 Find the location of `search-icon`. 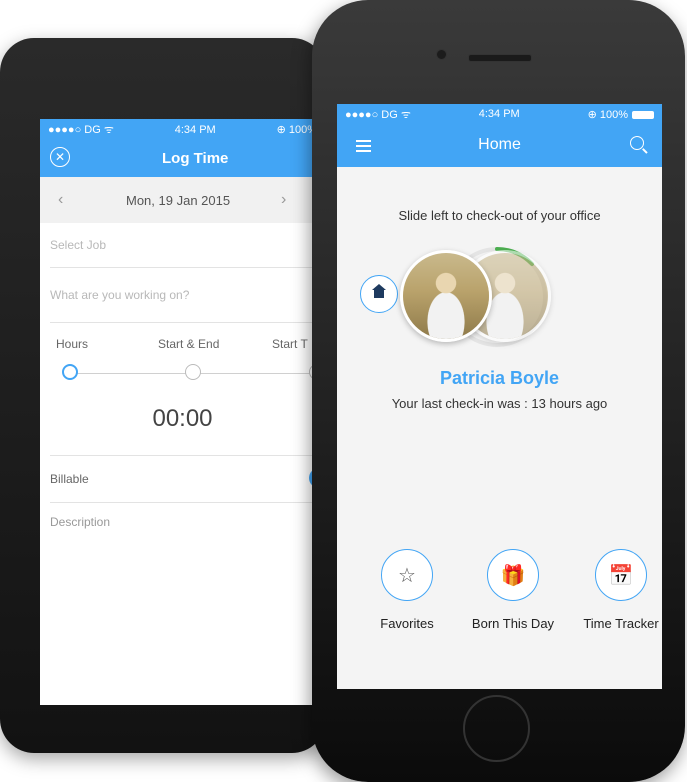

search-icon is located at coordinates (637, 143).